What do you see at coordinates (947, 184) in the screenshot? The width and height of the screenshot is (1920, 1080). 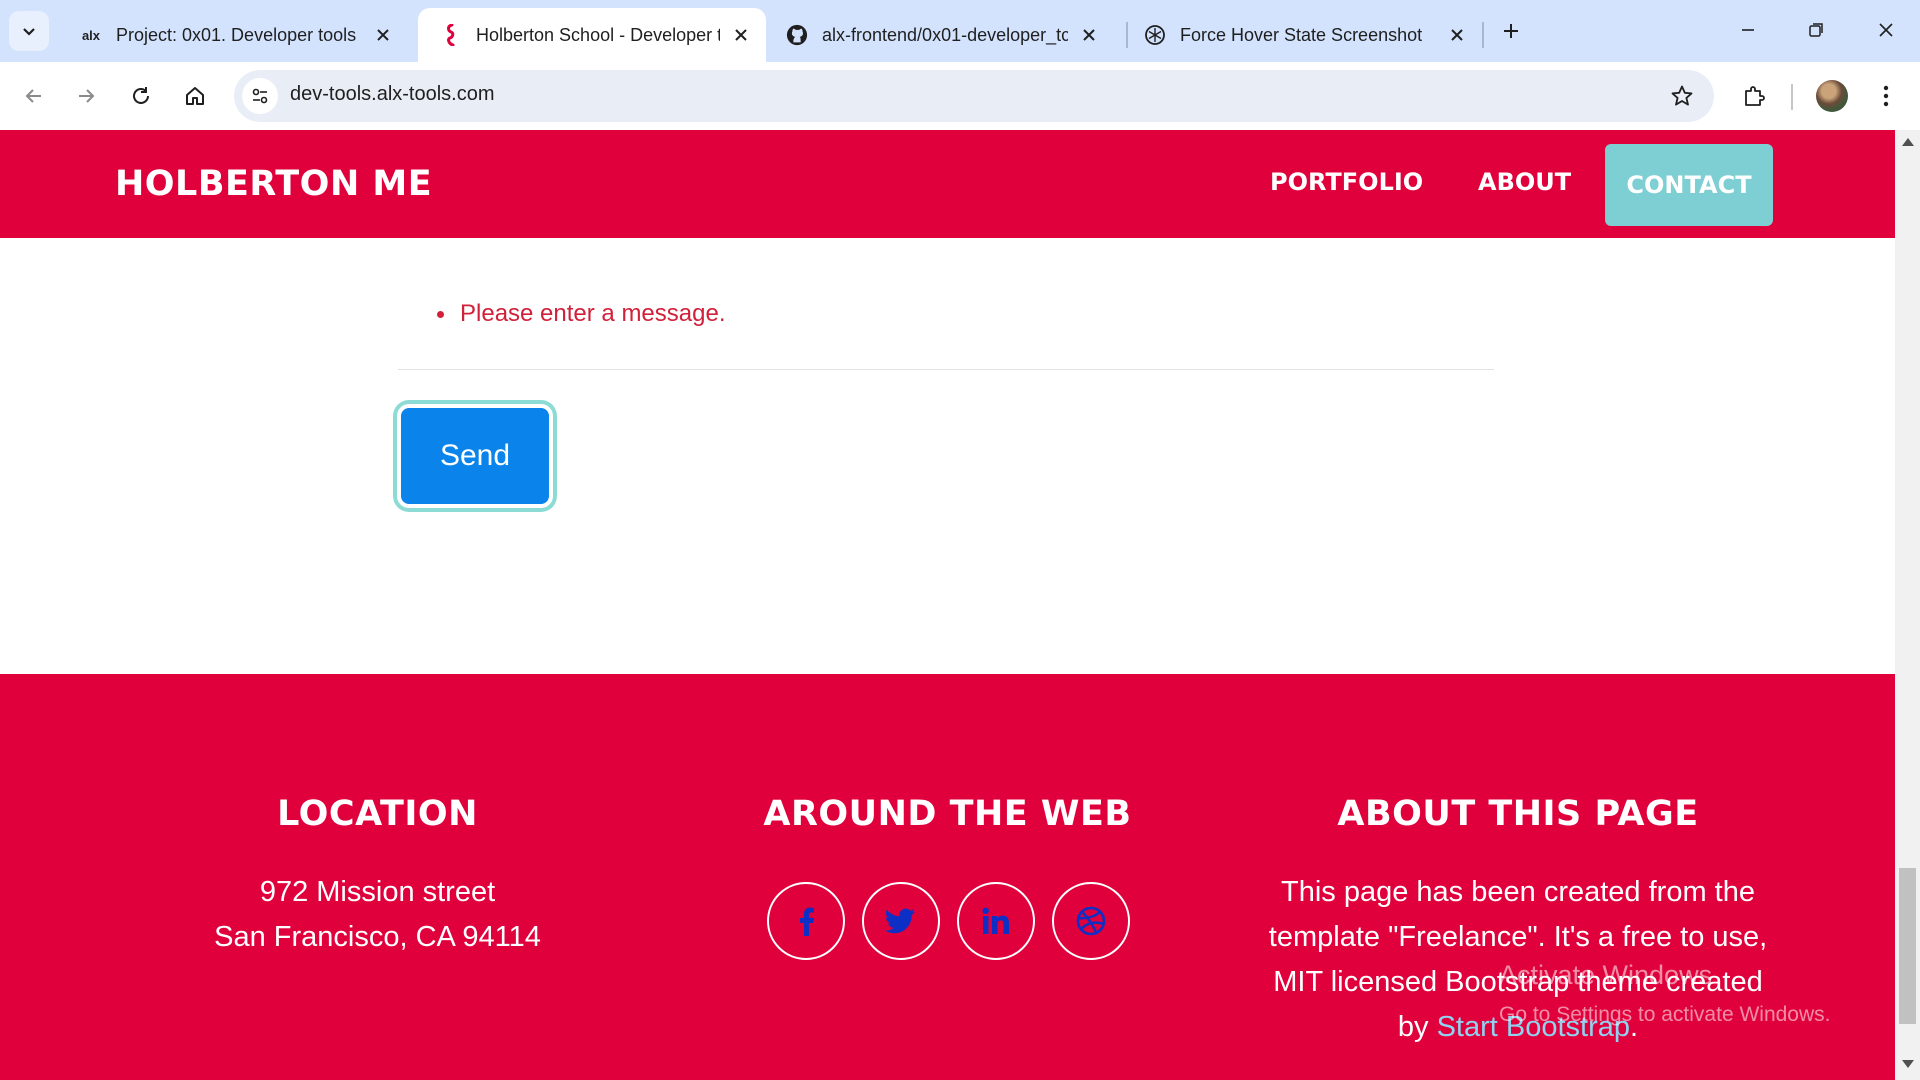 I see `site-navbar: HOLBERTON ME PORTFOLIO ABOUT CONTACT` at bounding box center [947, 184].